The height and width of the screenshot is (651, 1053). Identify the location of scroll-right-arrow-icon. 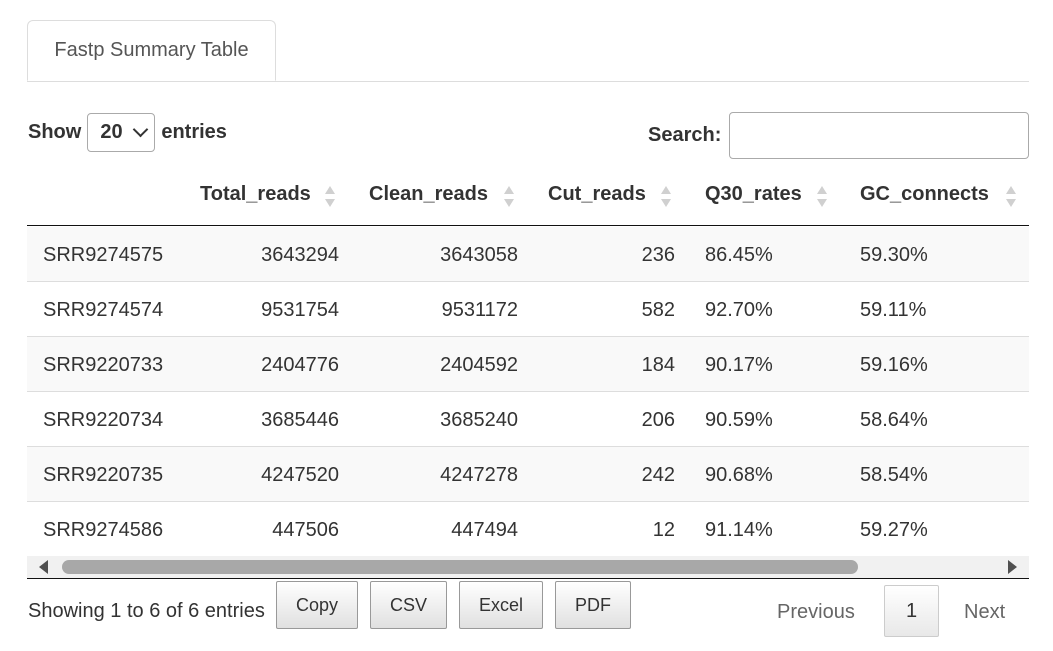
(1012, 567).